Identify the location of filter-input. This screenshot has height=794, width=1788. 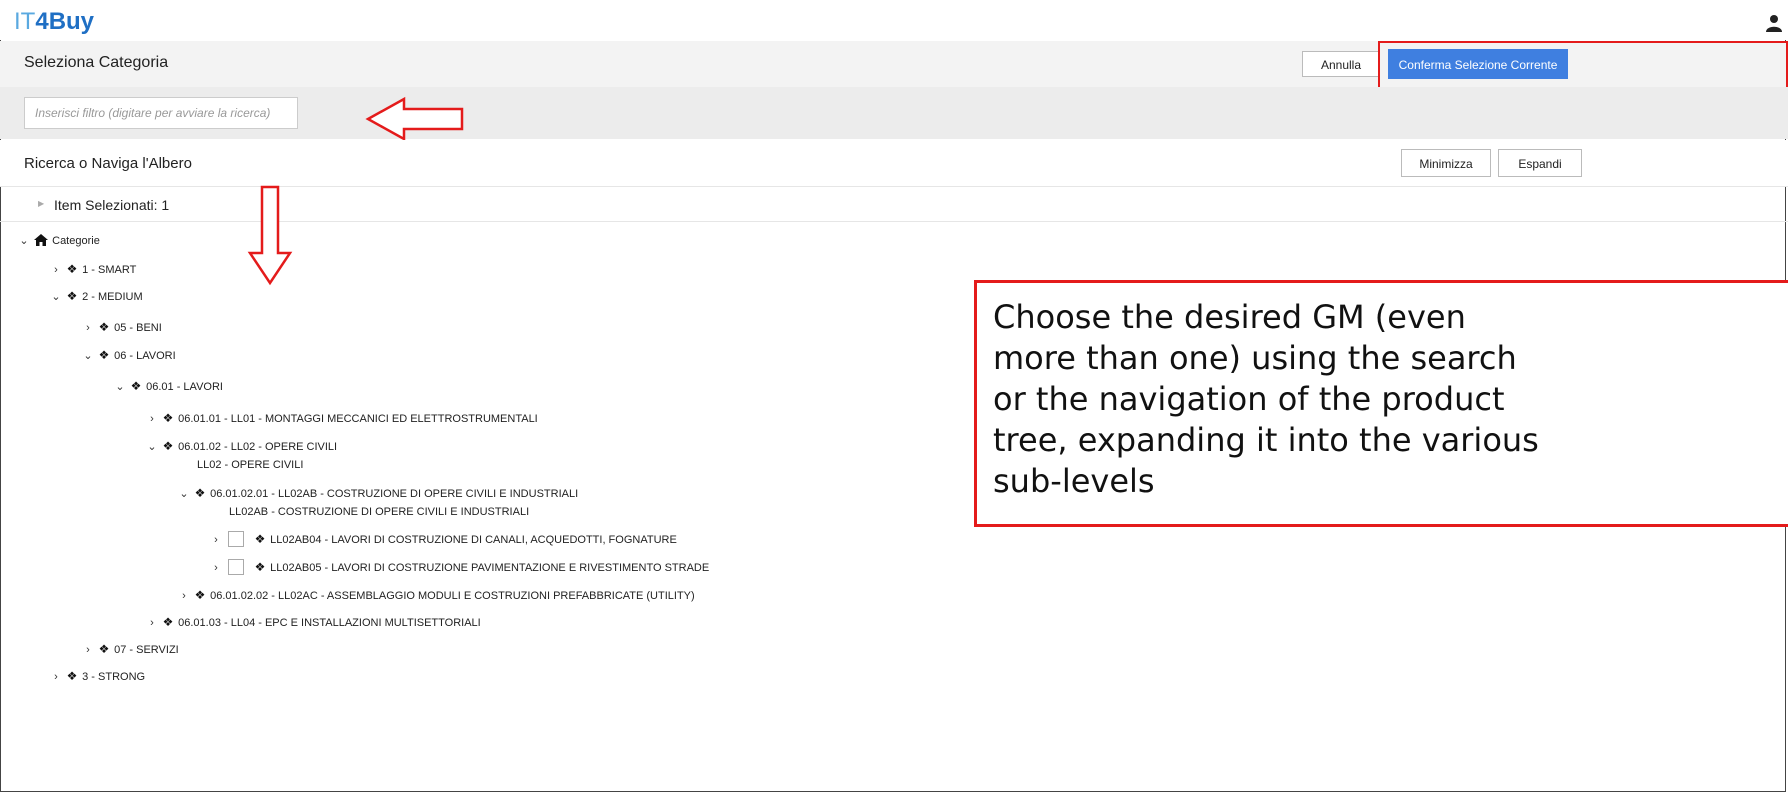
(161, 113).